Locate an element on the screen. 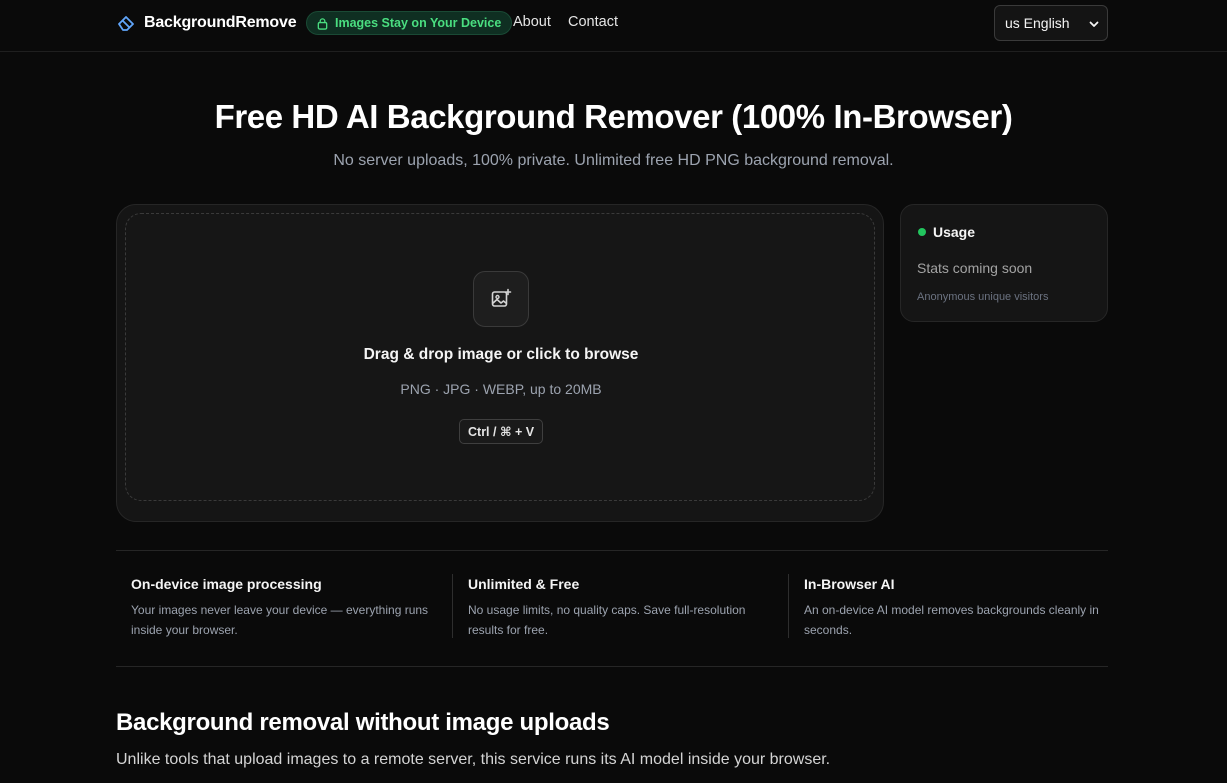 The width and height of the screenshot is (1227, 783). image-plus-icon is located at coordinates (501, 297).